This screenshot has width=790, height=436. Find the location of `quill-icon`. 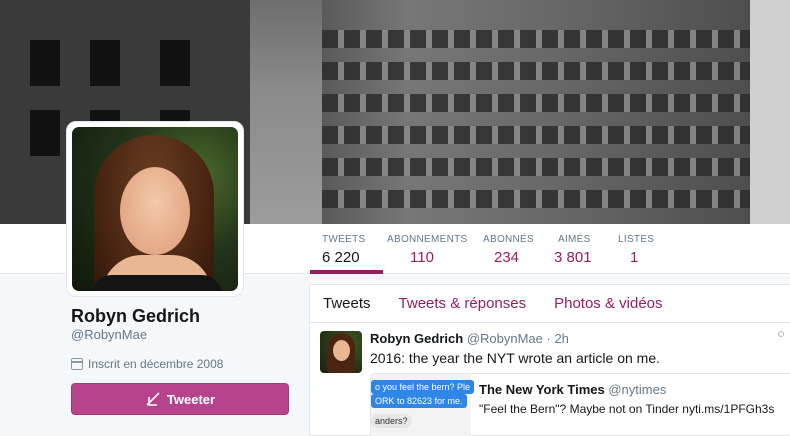

quill-icon is located at coordinates (153, 399).